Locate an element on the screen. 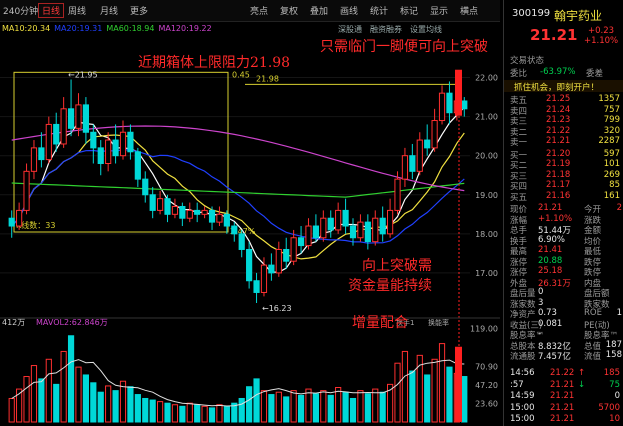 Image resolution: width=623 pixels, height=426 pixels. tick-arrow: ↑ is located at coordinates (582, 373).